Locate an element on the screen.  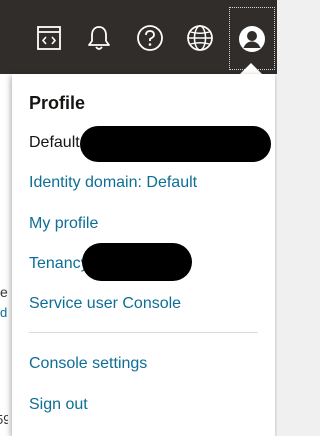
sign-out-link: Sign out is located at coordinates (58, 405).